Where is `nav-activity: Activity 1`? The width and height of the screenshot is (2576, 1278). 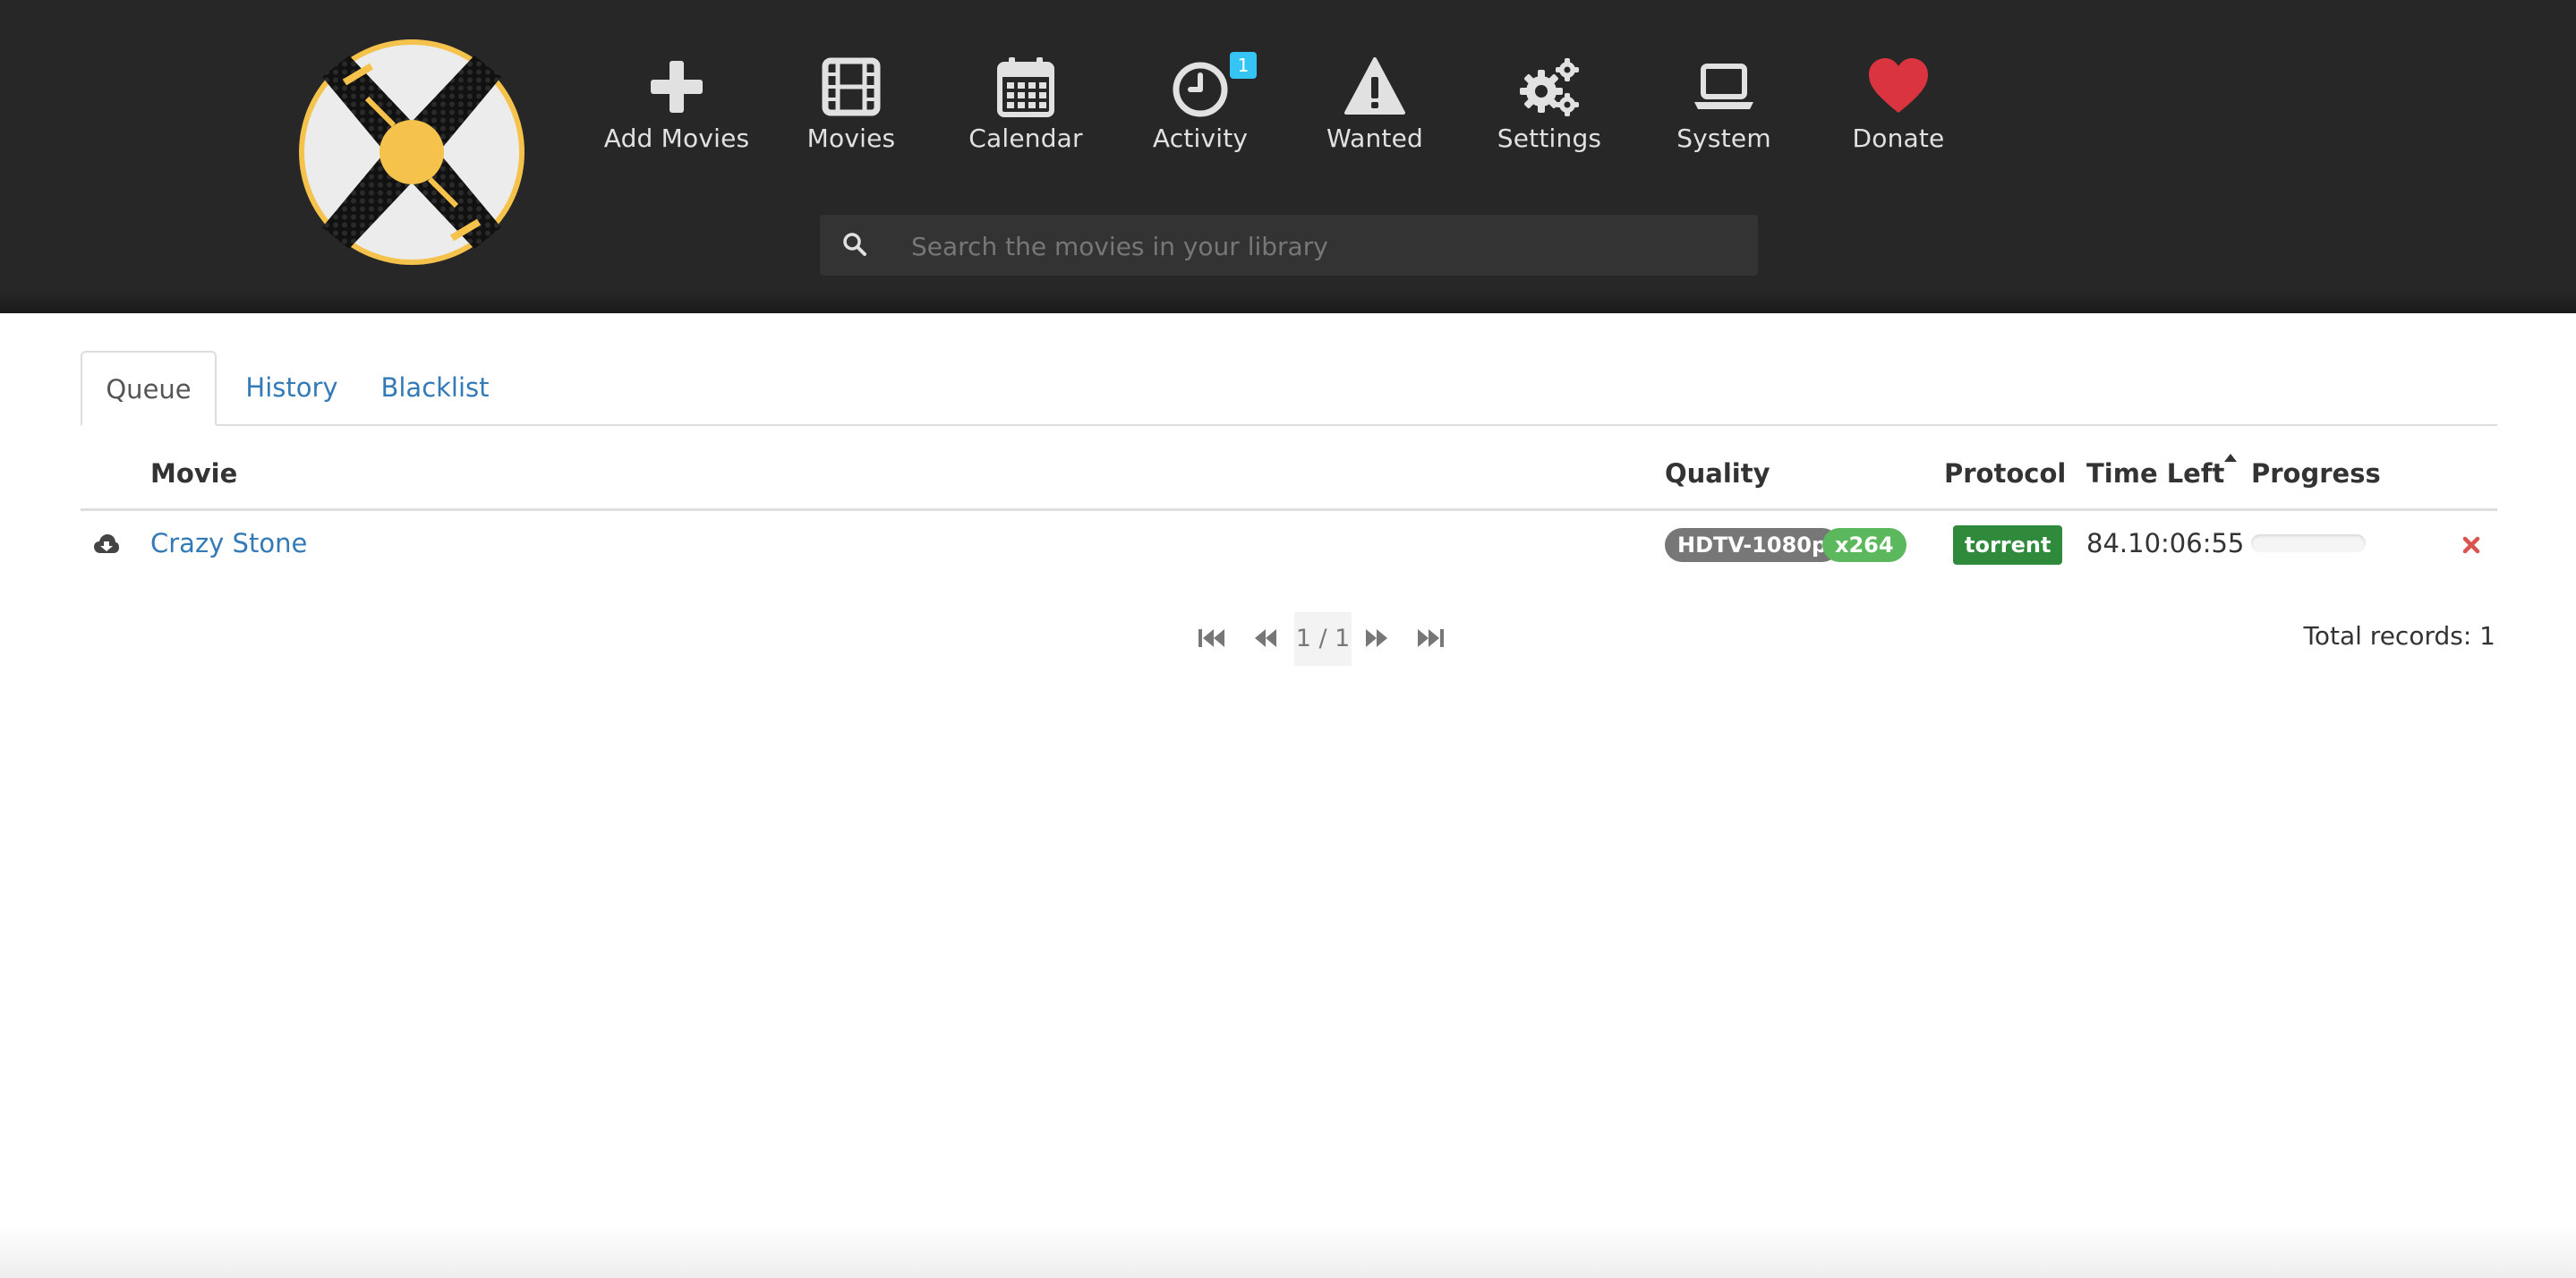
nav-activity: Activity 1 is located at coordinates (1200, 107).